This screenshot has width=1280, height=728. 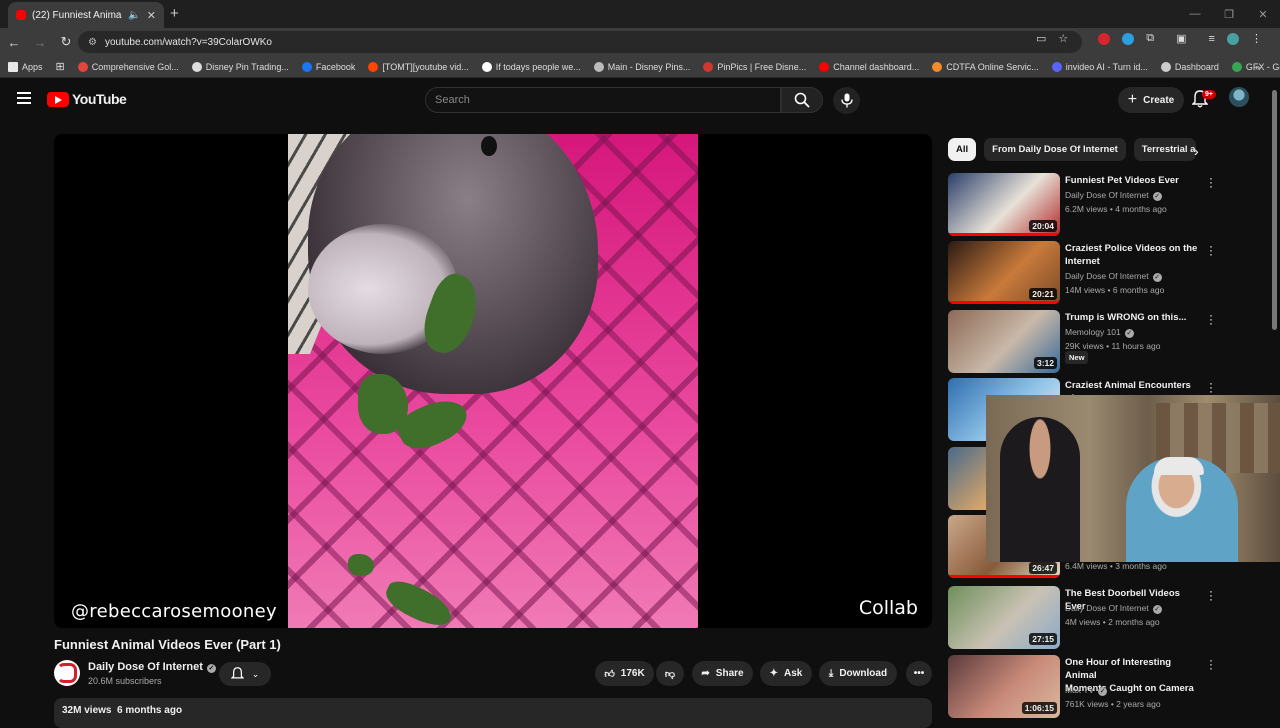 What do you see at coordinates (1256, 38) in the screenshot?
I see `menu-icon: ⋮` at bounding box center [1256, 38].